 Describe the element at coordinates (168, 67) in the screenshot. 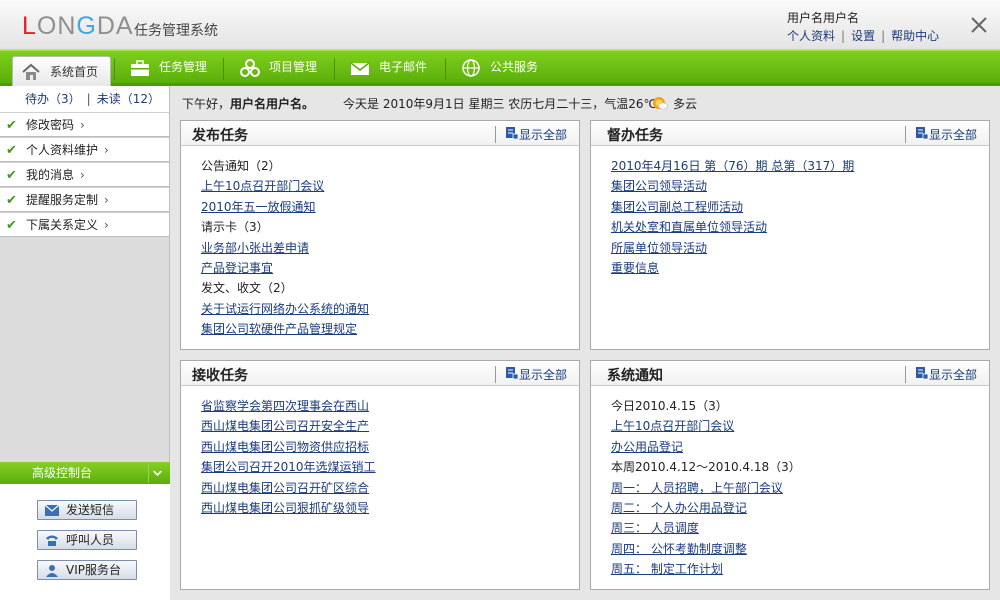

I see `tab-tasks: 任务管理` at that location.